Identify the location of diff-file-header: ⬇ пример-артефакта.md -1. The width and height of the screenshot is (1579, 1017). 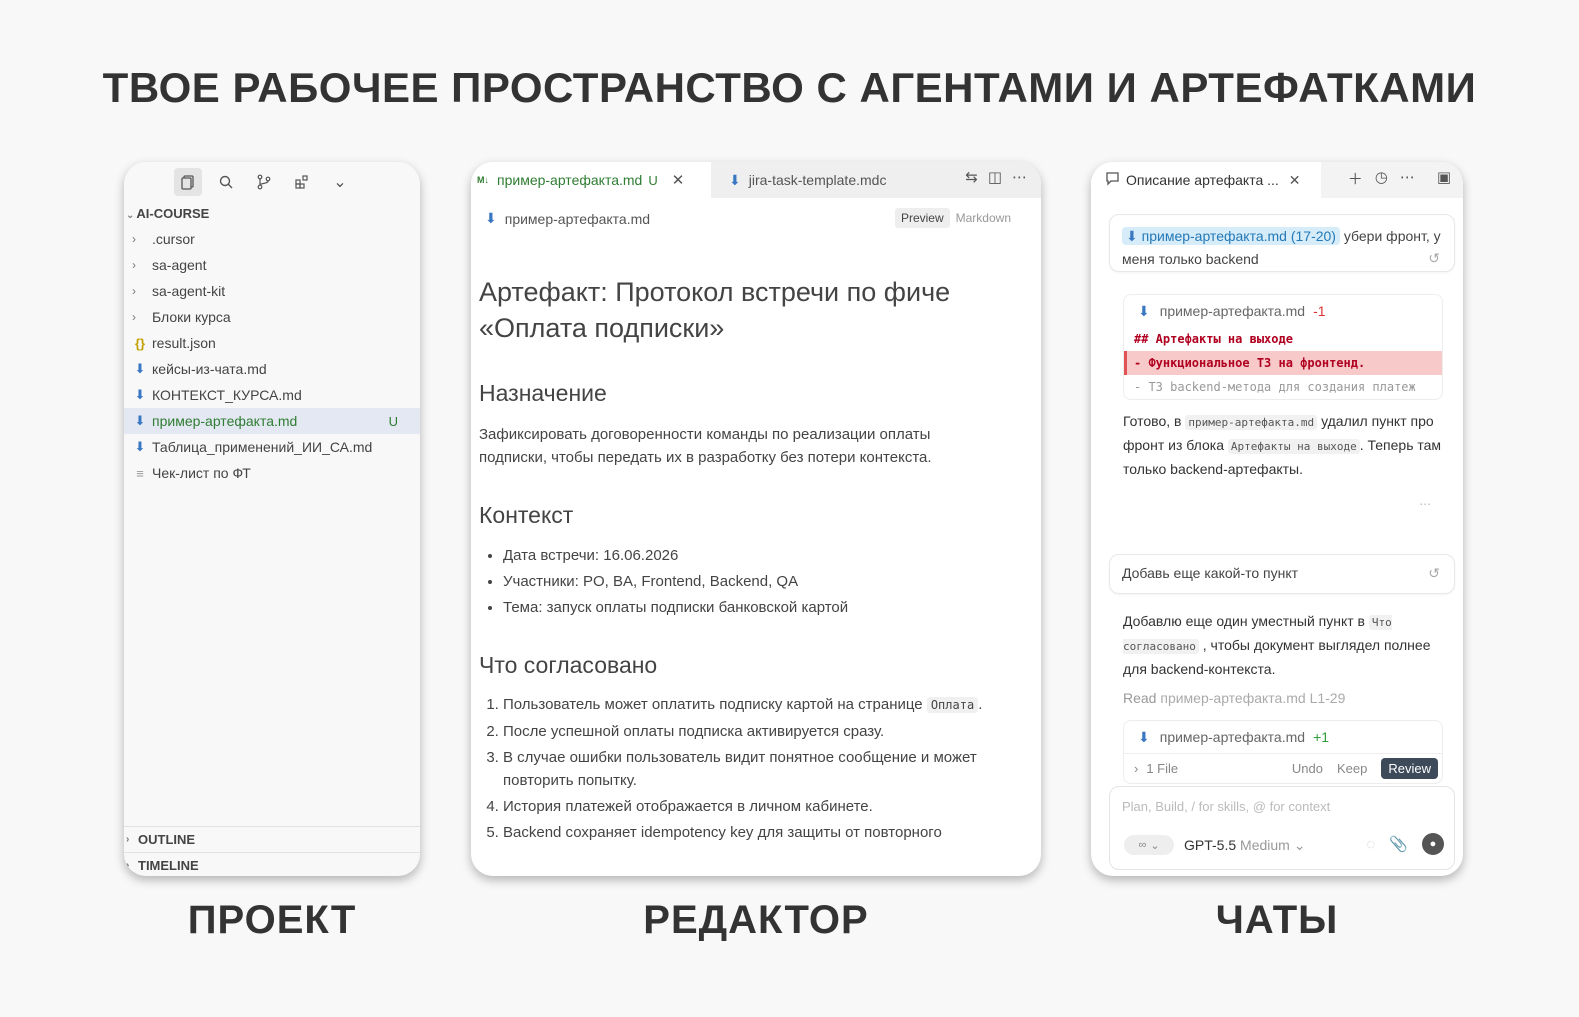
(1283, 311).